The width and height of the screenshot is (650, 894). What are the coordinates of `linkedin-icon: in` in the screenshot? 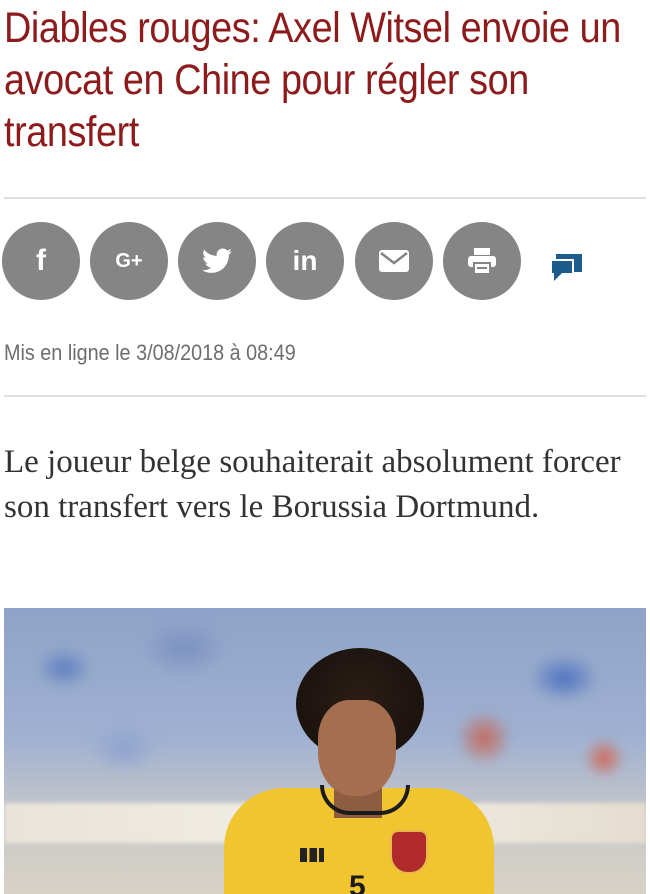 It's located at (305, 260).